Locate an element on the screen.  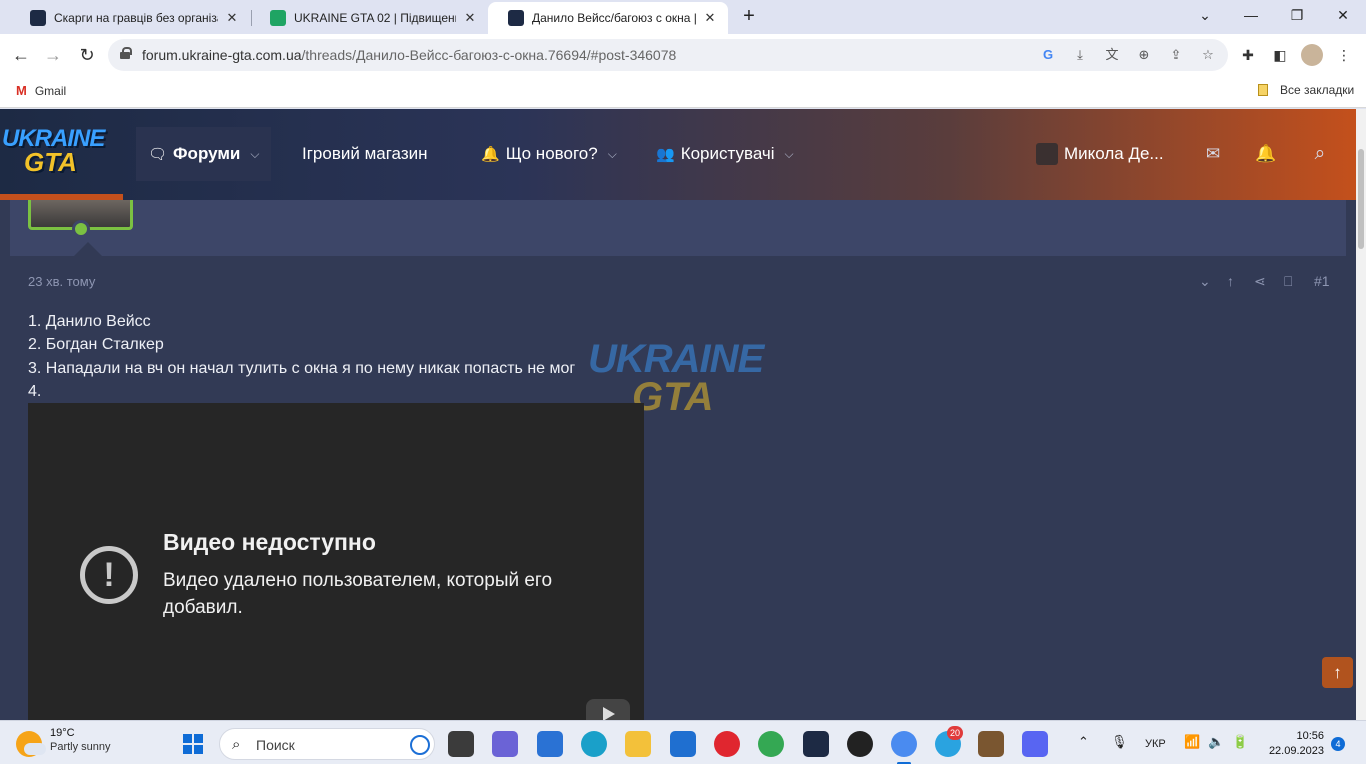
google-icon: G is located at coordinates (1048, 55).